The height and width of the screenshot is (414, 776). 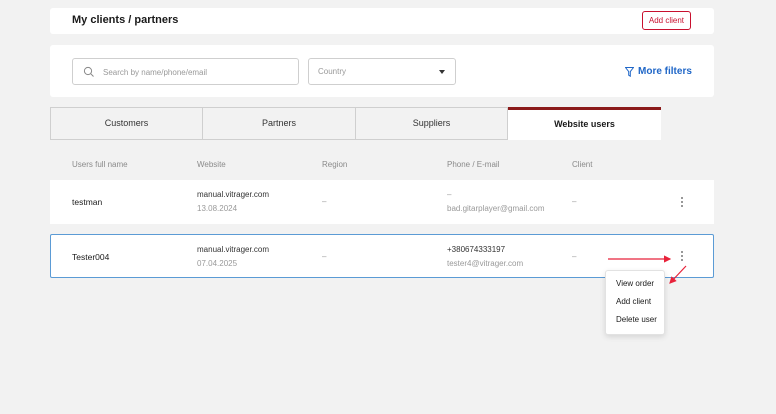 I want to click on phone: –, so click(x=449, y=194).